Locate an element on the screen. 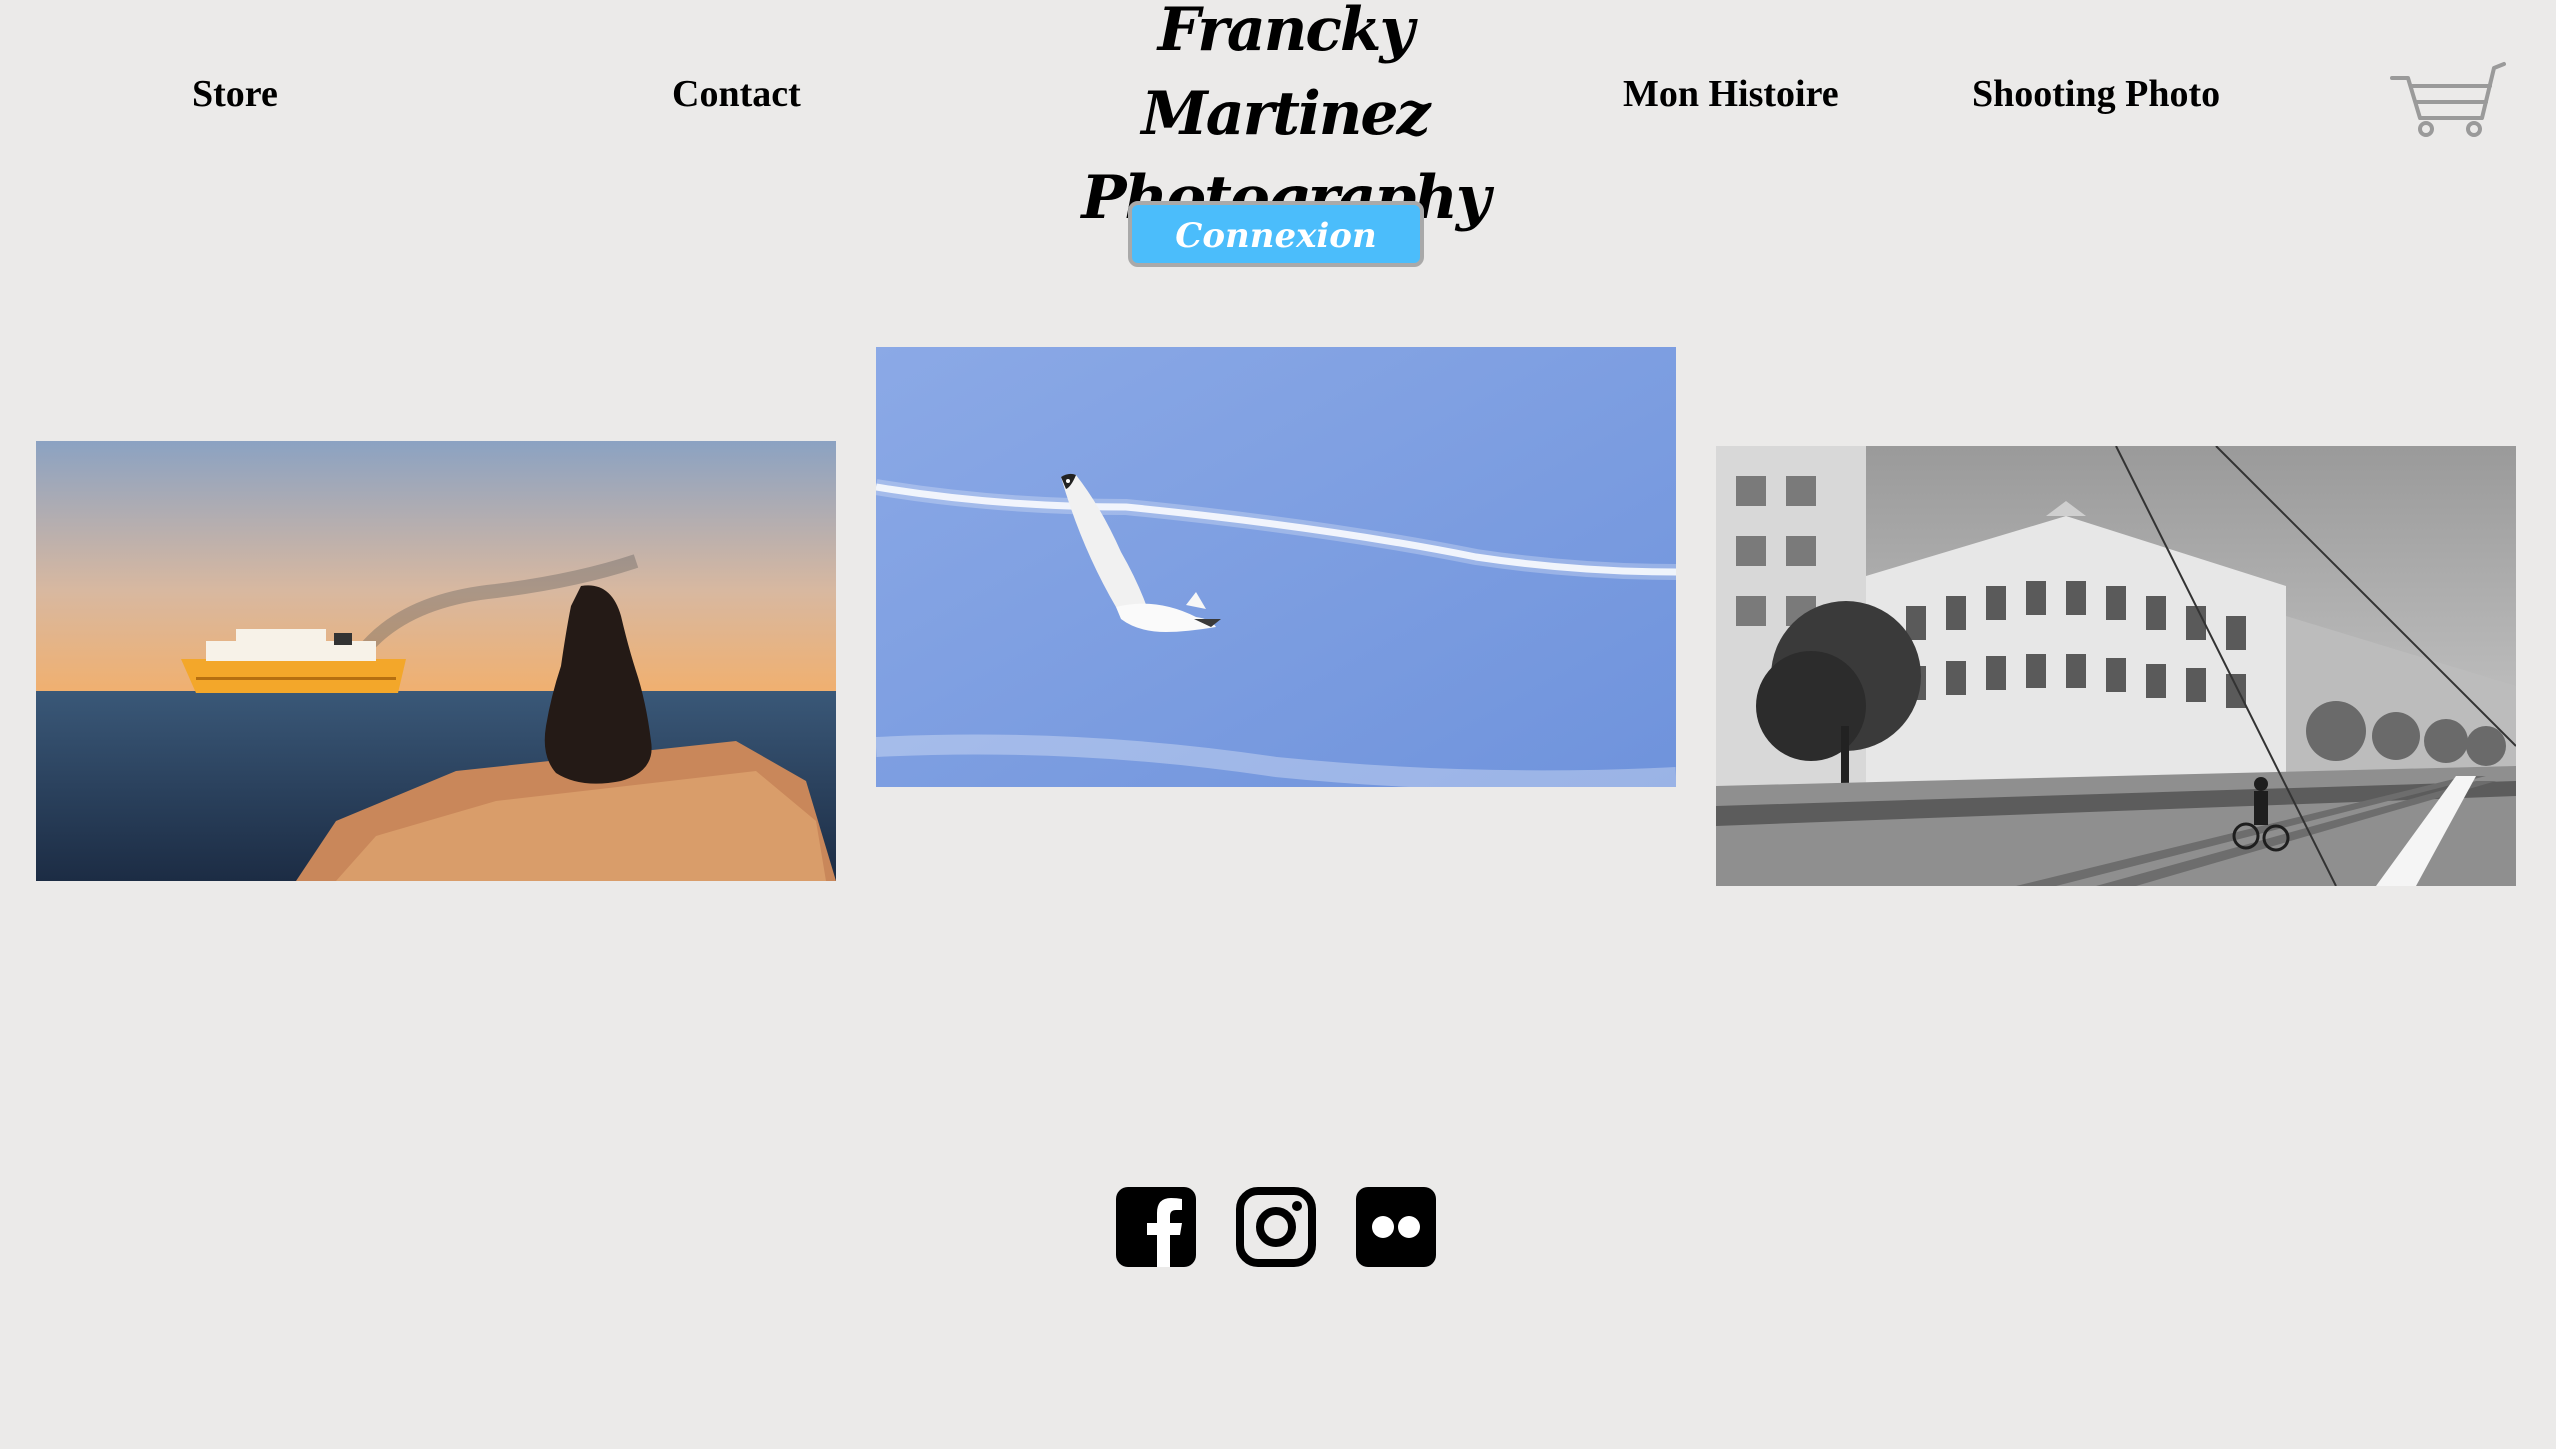 The height and width of the screenshot is (1449, 2556). login-button: Connexion is located at coordinates (1276, 234).